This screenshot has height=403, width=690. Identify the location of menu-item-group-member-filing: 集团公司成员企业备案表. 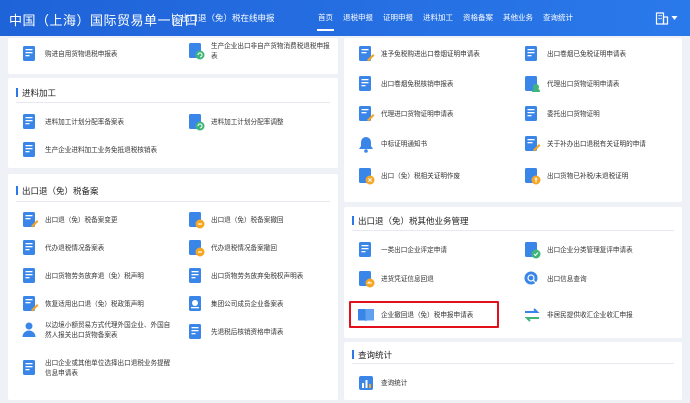
(235, 304).